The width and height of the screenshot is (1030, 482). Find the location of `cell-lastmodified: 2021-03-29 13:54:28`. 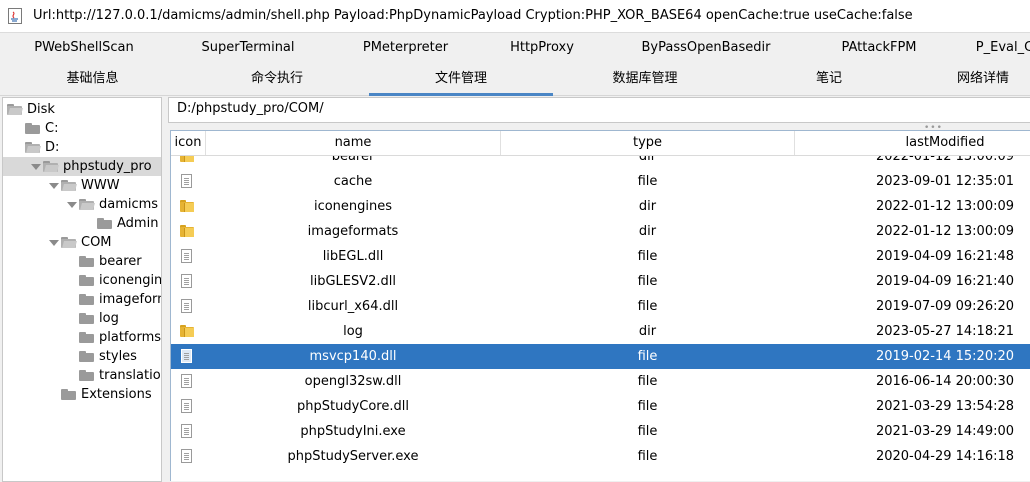

cell-lastmodified: 2021-03-29 13:54:28 is located at coordinates (945, 406).